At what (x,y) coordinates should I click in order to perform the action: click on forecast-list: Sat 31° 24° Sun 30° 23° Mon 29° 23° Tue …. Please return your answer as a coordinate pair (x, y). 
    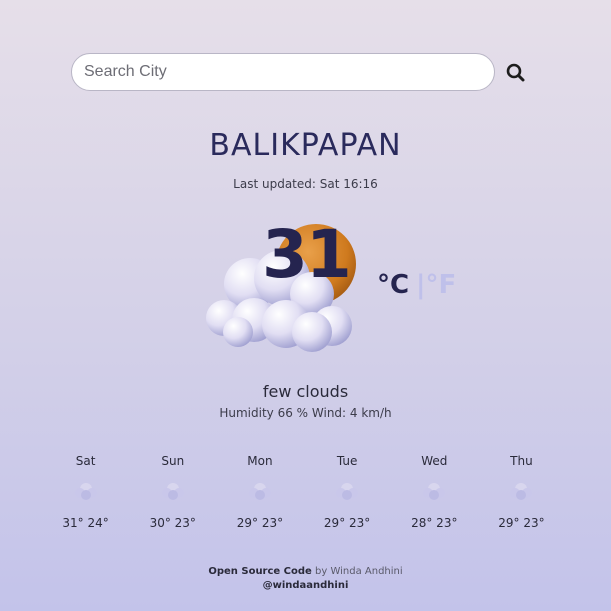
    Looking at the image, I should click on (303, 492).